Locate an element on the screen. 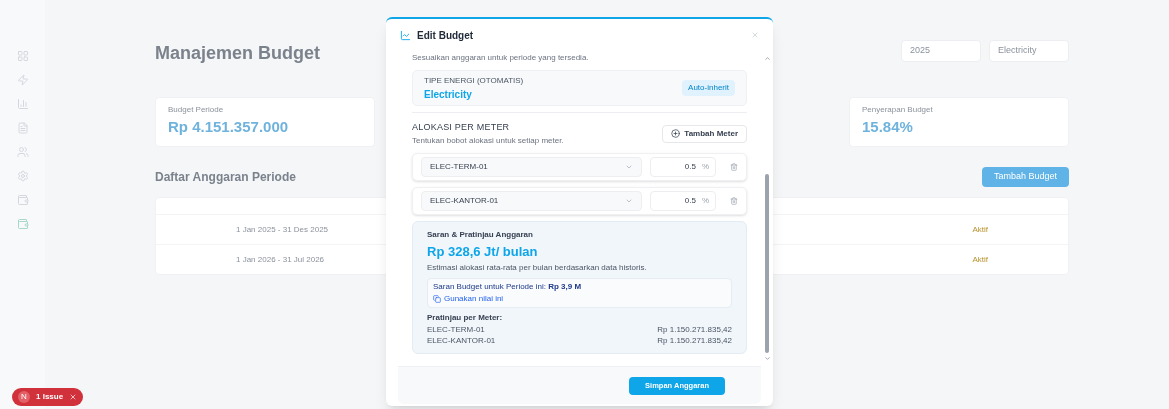 This screenshot has width=1169, height=409. chart-icon is located at coordinates (405, 35).